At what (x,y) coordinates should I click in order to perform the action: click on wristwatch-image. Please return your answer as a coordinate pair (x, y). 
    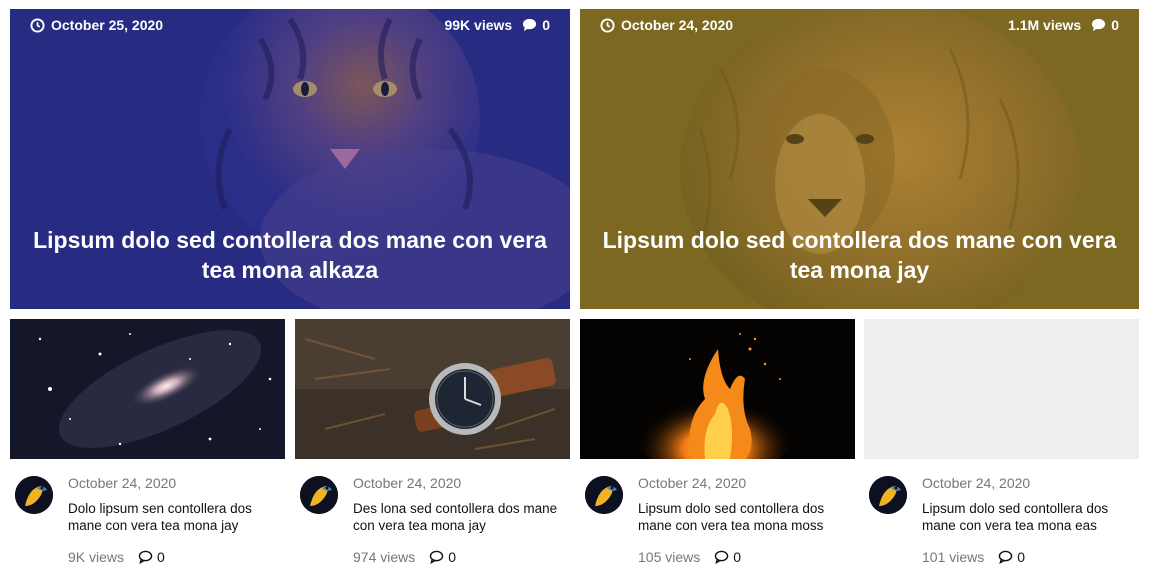
    Looking at the image, I should click on (432, 389).